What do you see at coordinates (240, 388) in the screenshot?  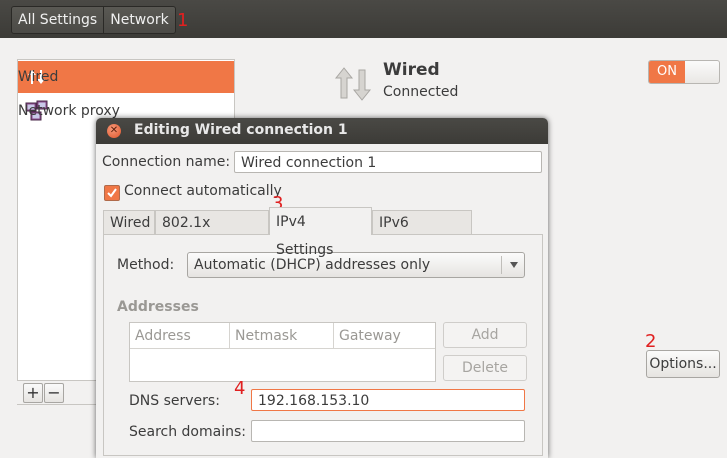 I see `annotation-4: 4` at bounding box center [240, 388].